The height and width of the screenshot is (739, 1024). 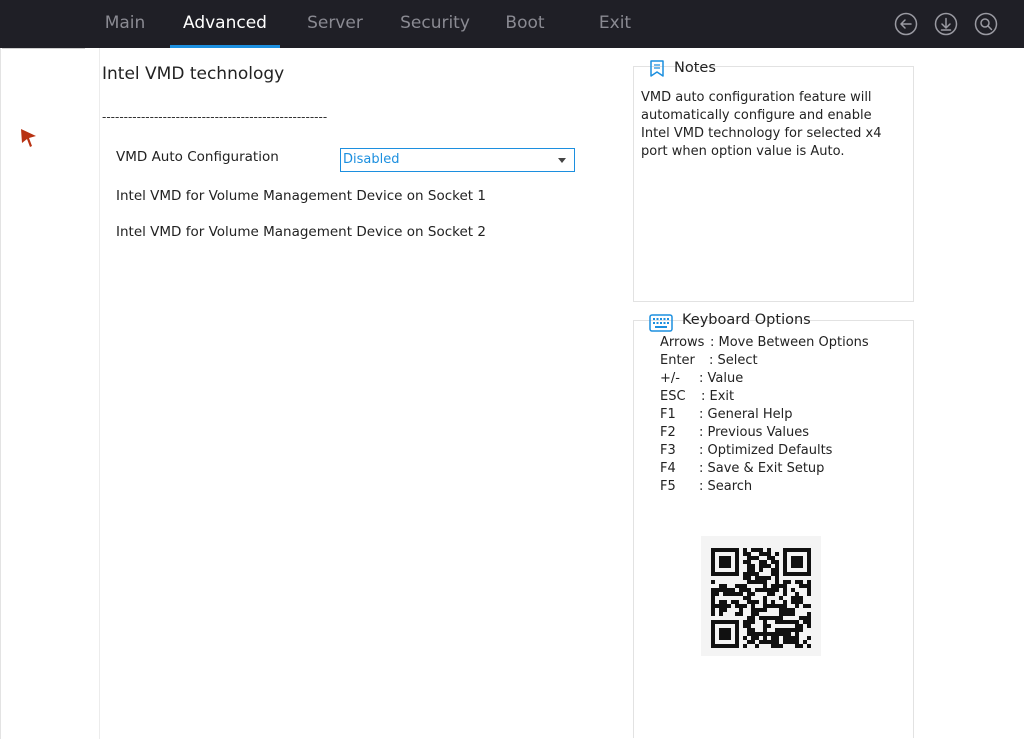 I want to click on top-menu-bar: Main Advanced Server Security Boot Exit, so click(x=512, y=24).